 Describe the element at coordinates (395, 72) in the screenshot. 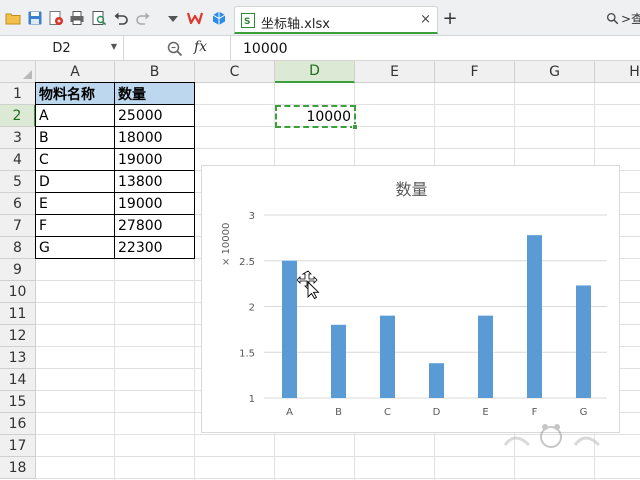

I see `column-header-e: E` at that location.